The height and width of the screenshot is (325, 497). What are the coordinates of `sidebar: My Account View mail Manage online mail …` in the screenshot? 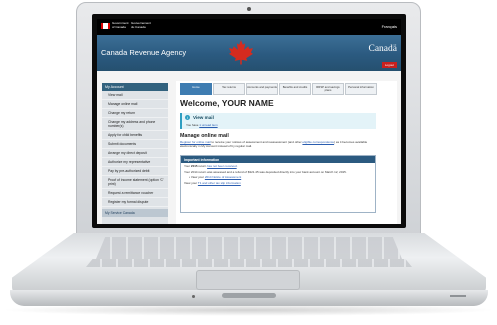 It's located at (135, 153).